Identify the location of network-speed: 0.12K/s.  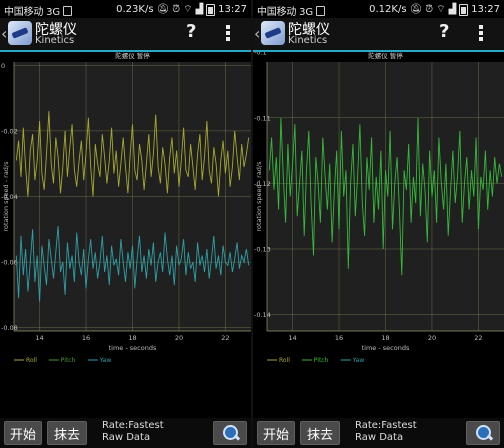
(388, 9).